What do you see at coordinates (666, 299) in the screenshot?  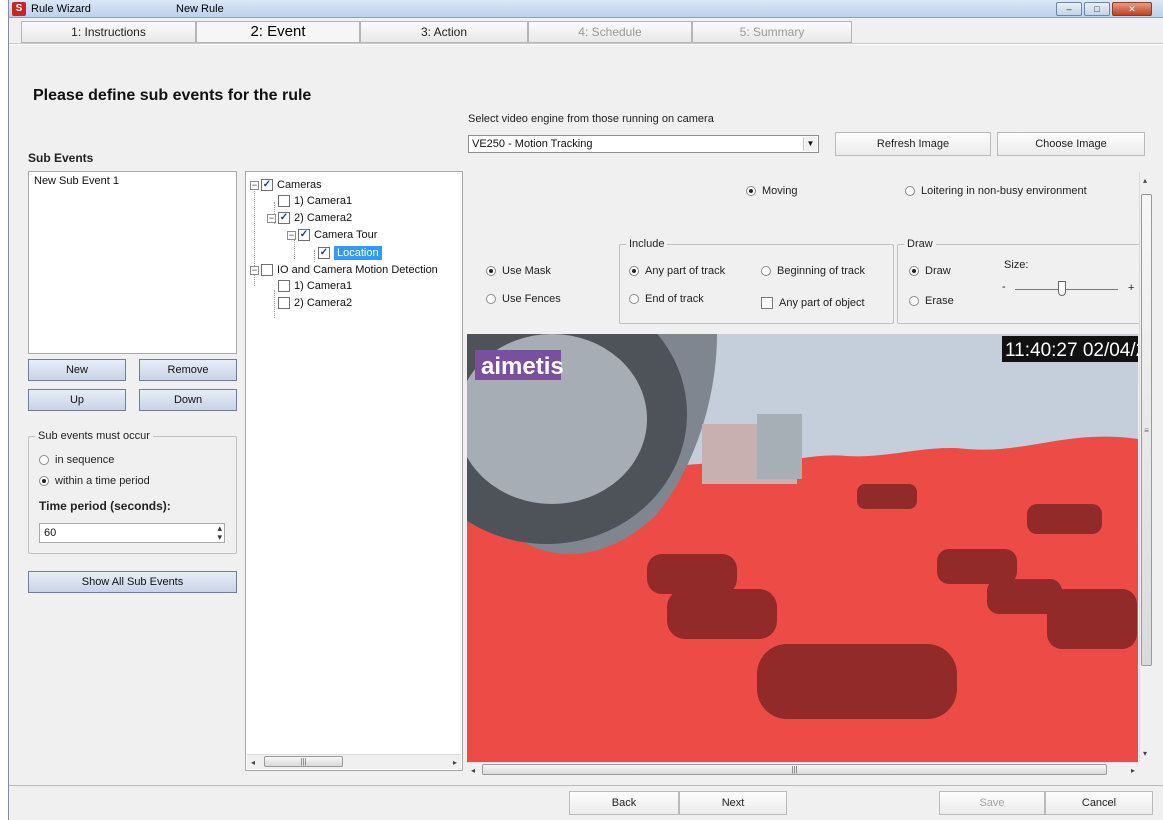 I see `end-track-radio: End of track` at bounding box center [666, 299].